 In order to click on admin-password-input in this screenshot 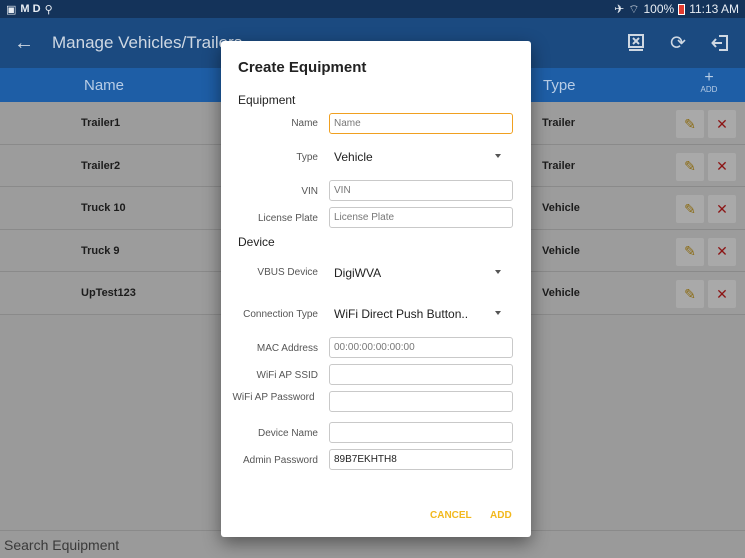, I will do `click(421, 459)`.